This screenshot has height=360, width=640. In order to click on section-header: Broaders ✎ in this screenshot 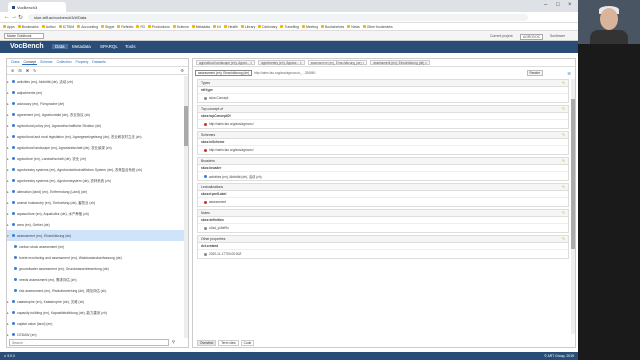, I will do `click(383, 161)`.